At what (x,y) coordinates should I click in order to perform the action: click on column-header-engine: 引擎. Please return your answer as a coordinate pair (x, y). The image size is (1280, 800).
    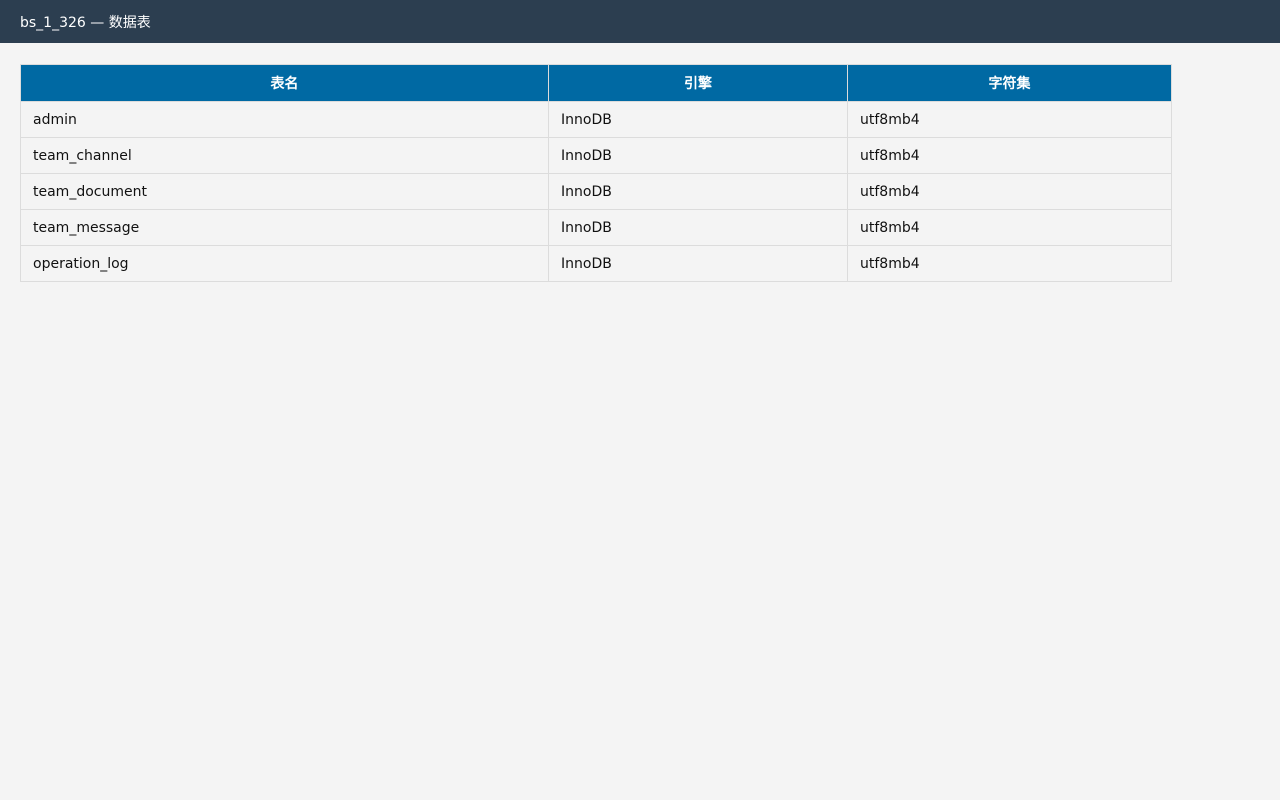
    Looking at the image, I should click on (698, 83).